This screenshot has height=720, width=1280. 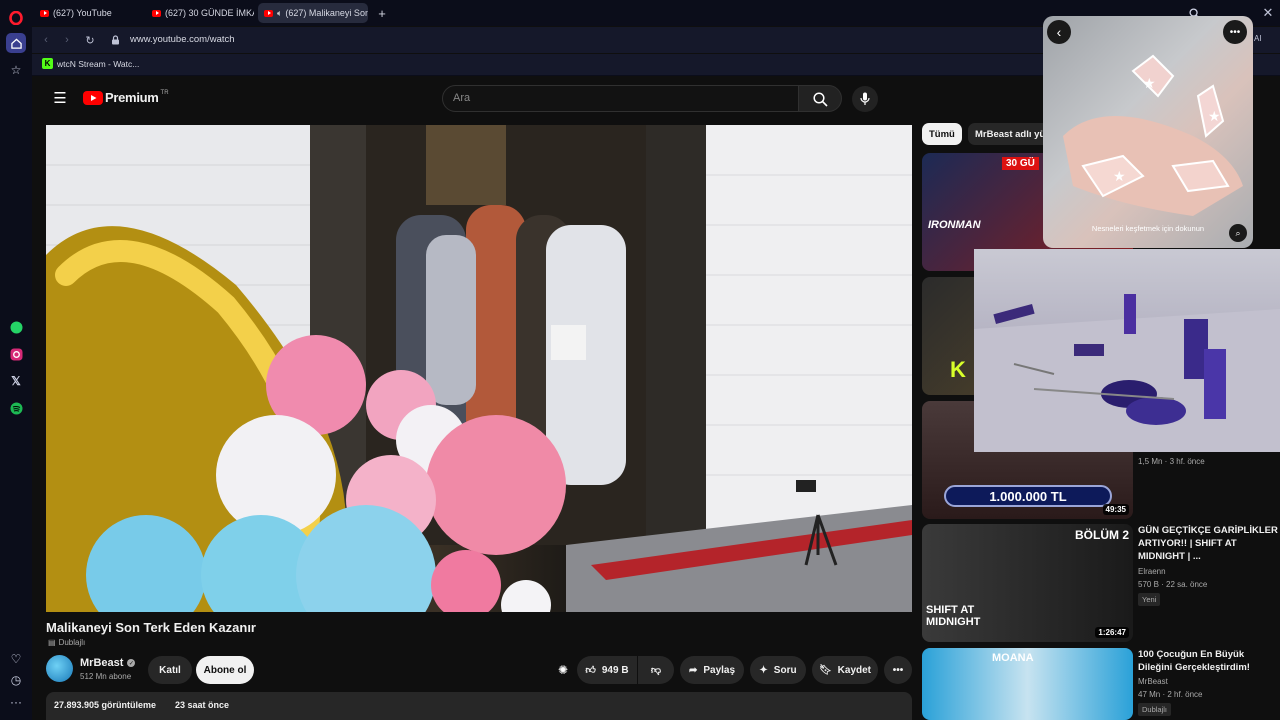 I want to click on tab-youtube-home: (627) YouTube, so click(x=88, y=13).